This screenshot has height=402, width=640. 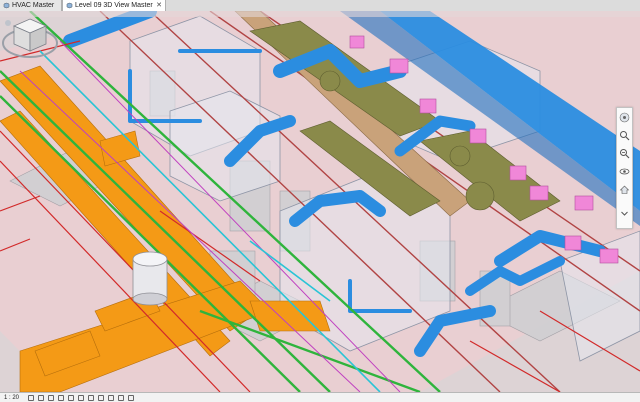 What do you see at coordinates (624, 117) in the screenshot?
I see `steering-wheel-icon` at bounding box center [624, 117].